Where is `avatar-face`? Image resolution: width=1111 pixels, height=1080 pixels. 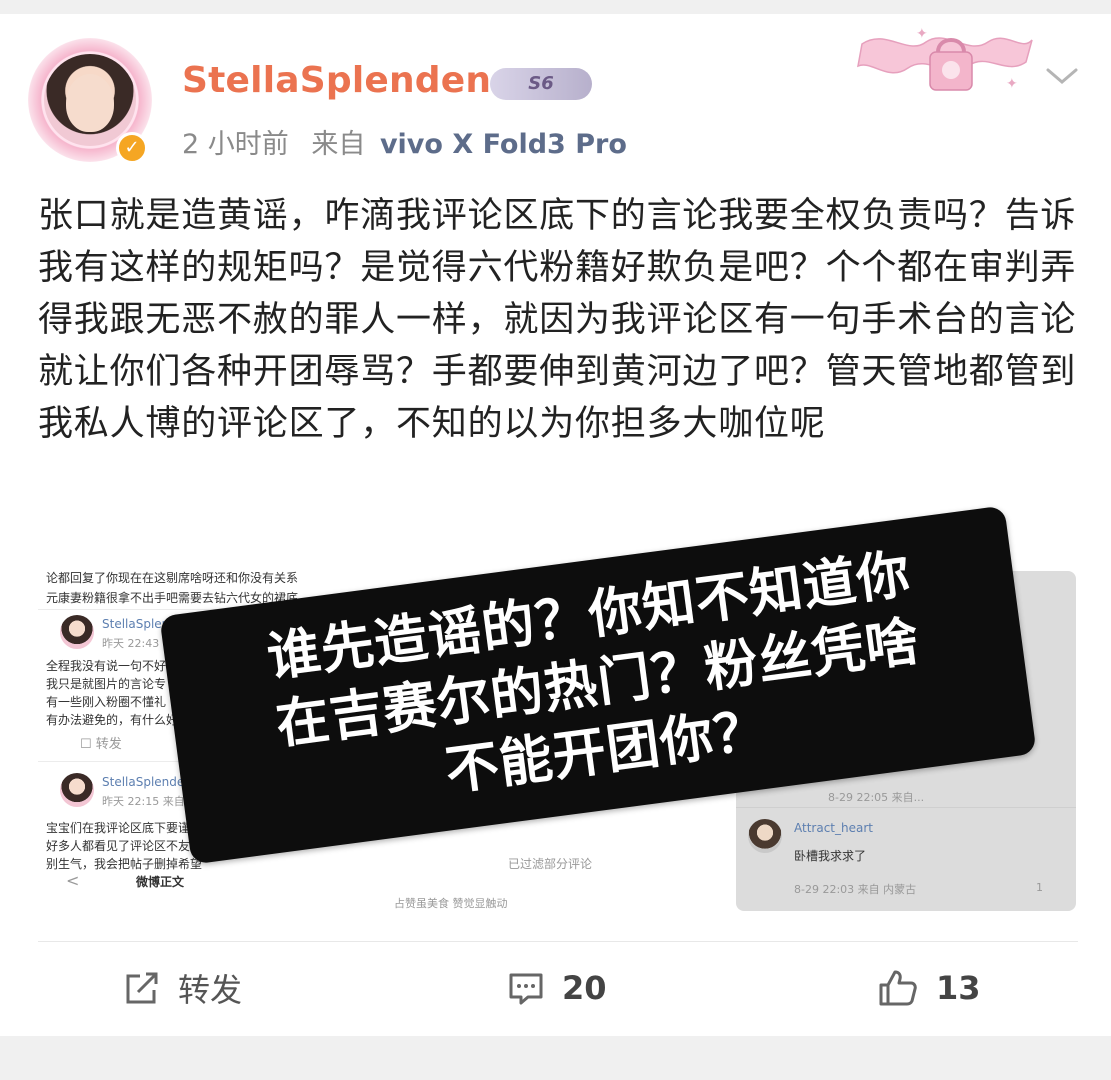
avatar-face is located at coordinates (90, 103).